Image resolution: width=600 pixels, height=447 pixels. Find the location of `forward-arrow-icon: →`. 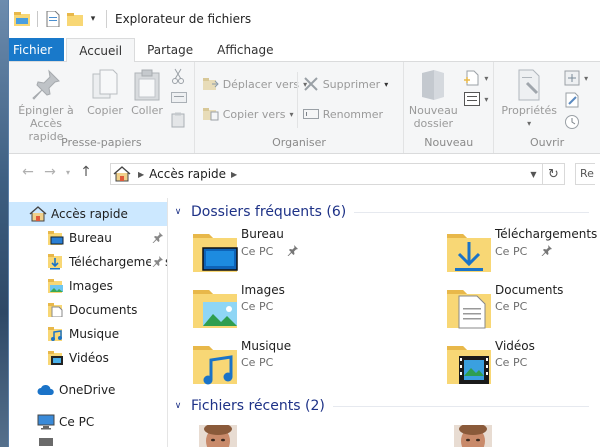

forward-arrow-icon: → is located at coordinates (50, 172).